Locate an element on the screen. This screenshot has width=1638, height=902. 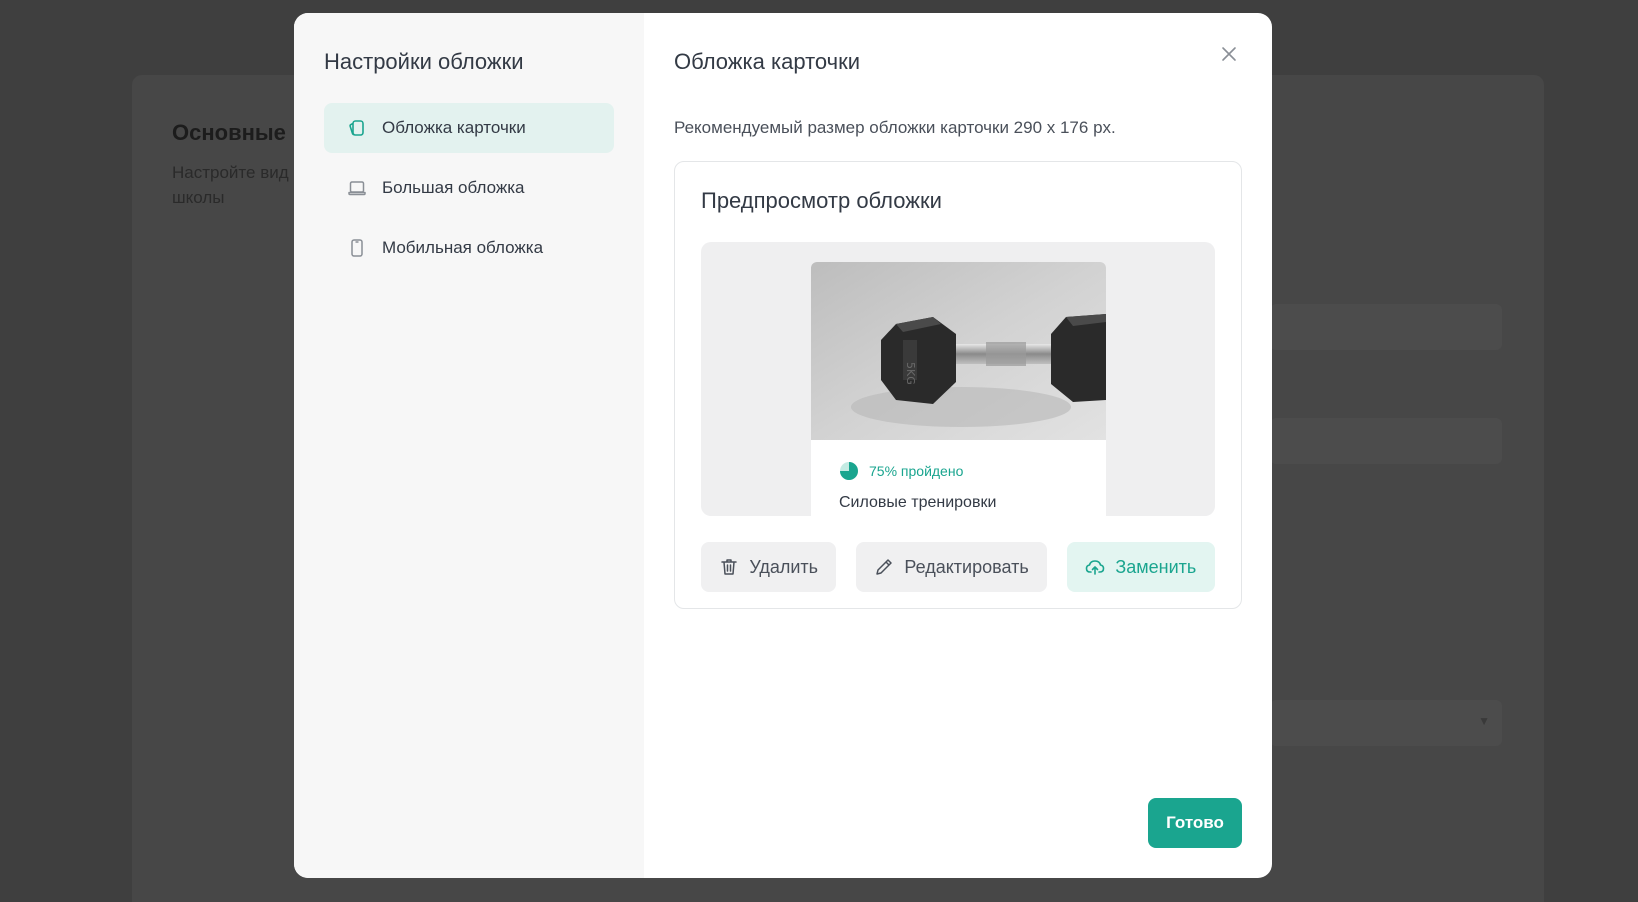
sidebar-item-card-cover: Обложка карточки is located at coordinates (469, 128).